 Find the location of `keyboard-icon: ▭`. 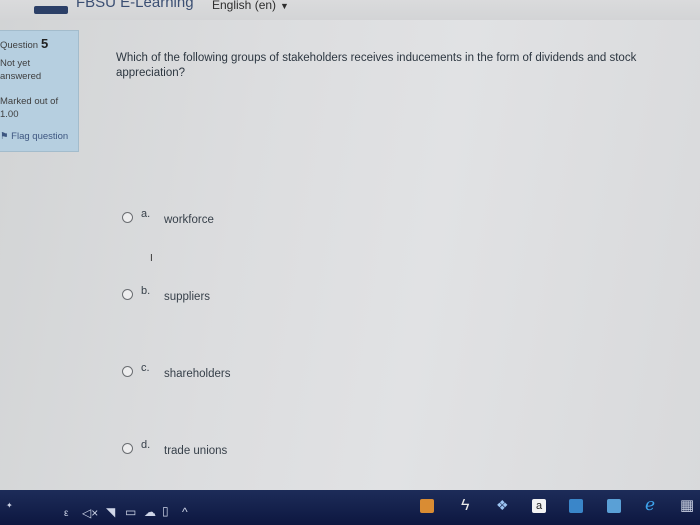

keyboard-icon: ▭ is located at coordinates (130, 512).